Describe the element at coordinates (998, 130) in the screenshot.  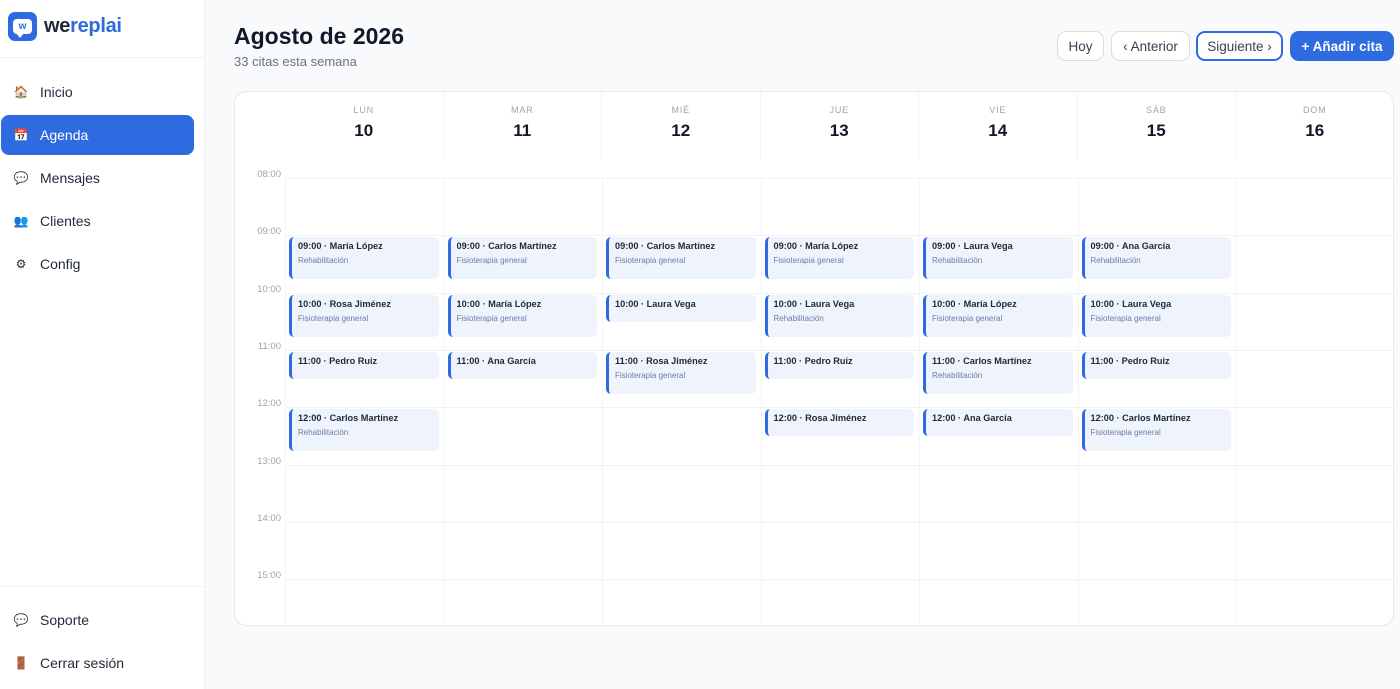
I see `day-number: 14` at that location.